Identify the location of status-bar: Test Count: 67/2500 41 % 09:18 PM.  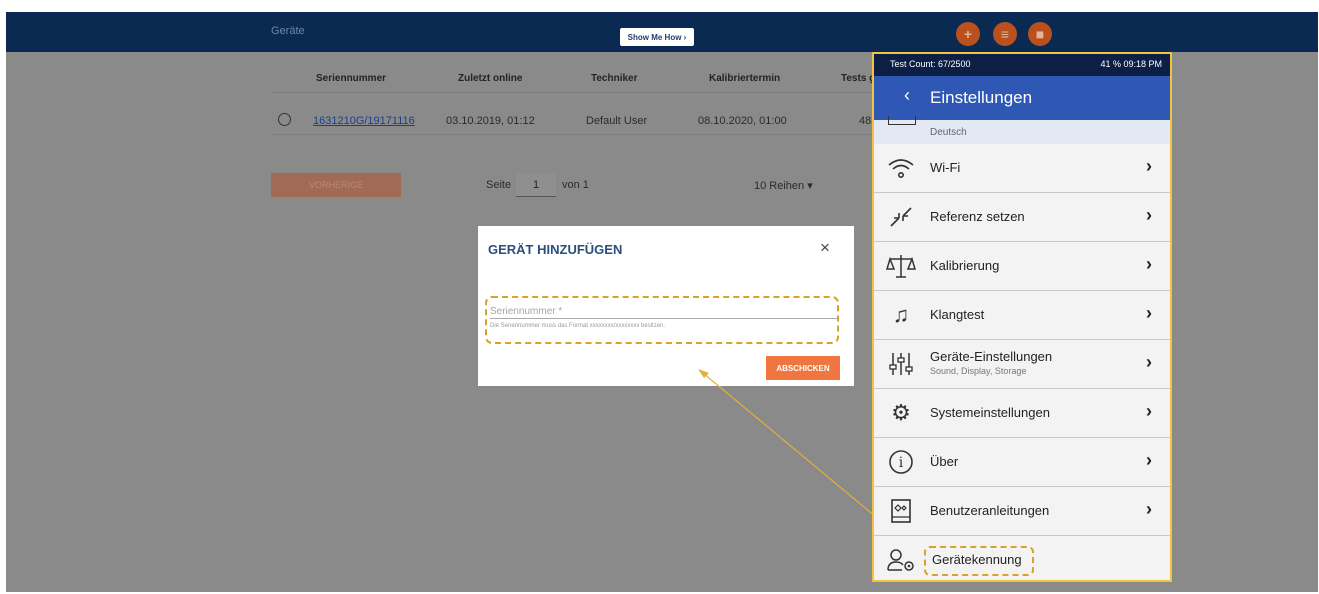
(1022, 65).